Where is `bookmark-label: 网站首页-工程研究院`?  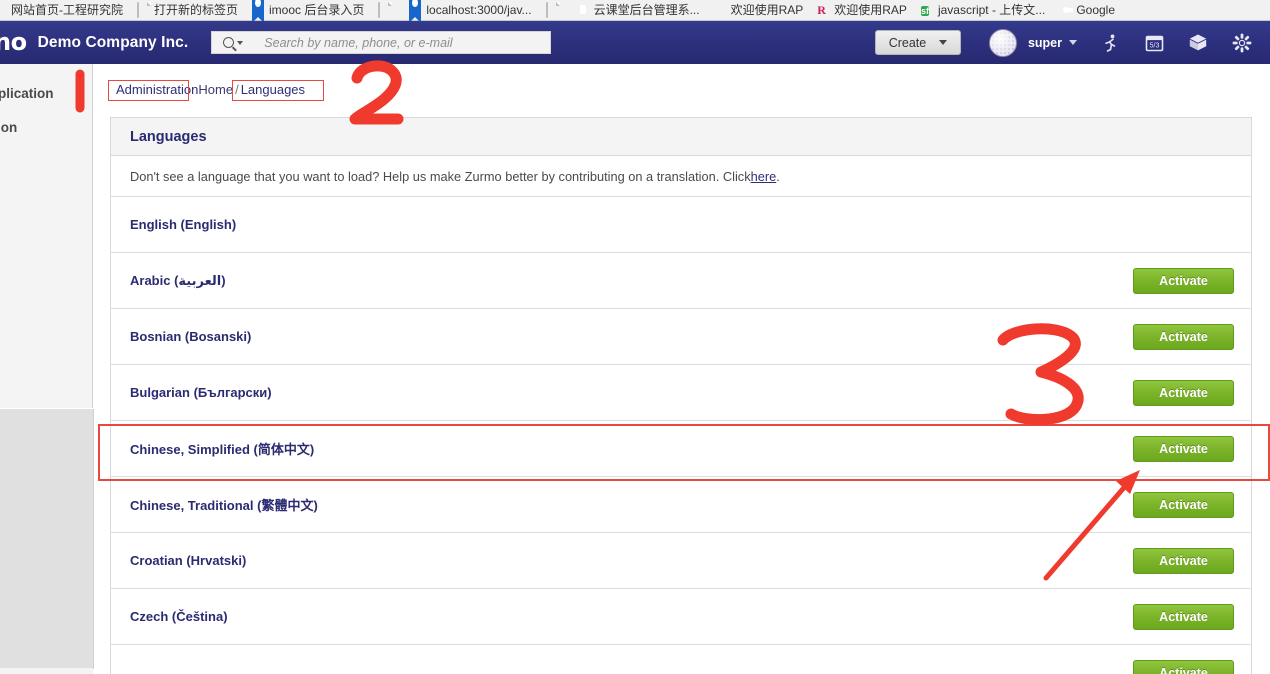 bookmark-label: 网站首页-工程研究院 is located at coordinates (67, 10).